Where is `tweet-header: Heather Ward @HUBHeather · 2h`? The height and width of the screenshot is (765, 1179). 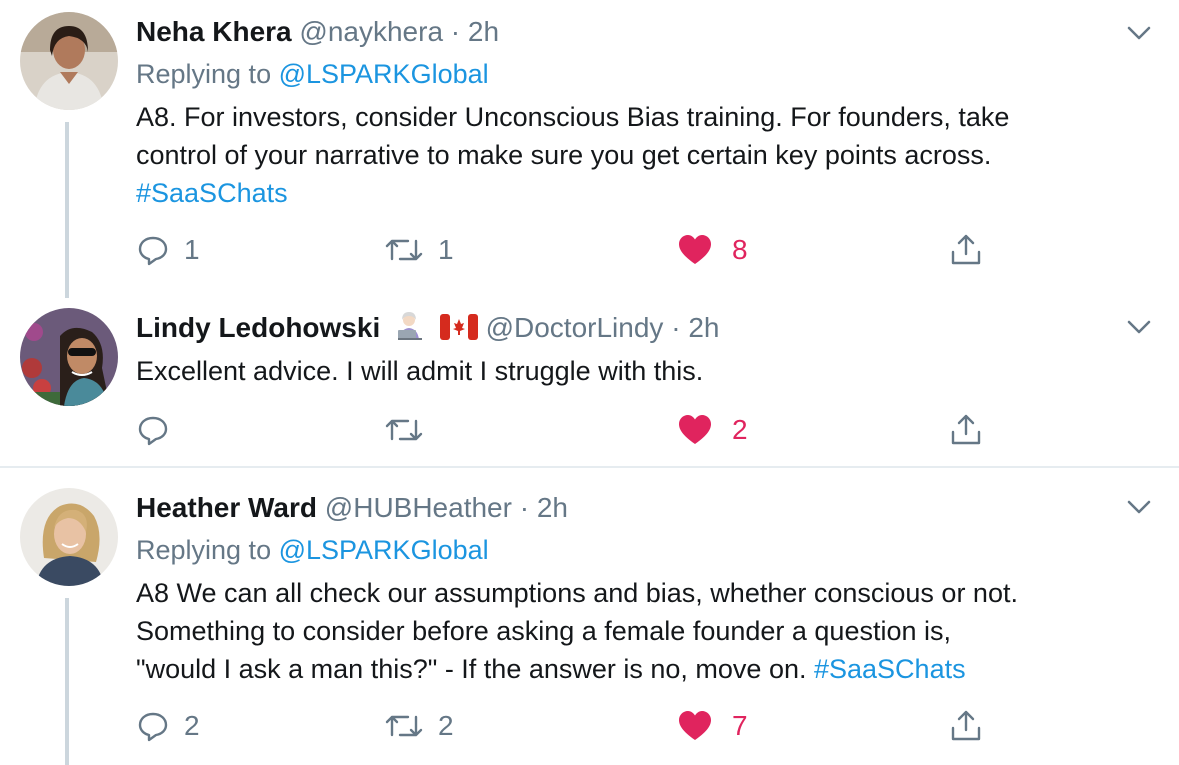 tweet-header: Heather Ward @HUBHeather · 2h is located at coordinates (352, 508).